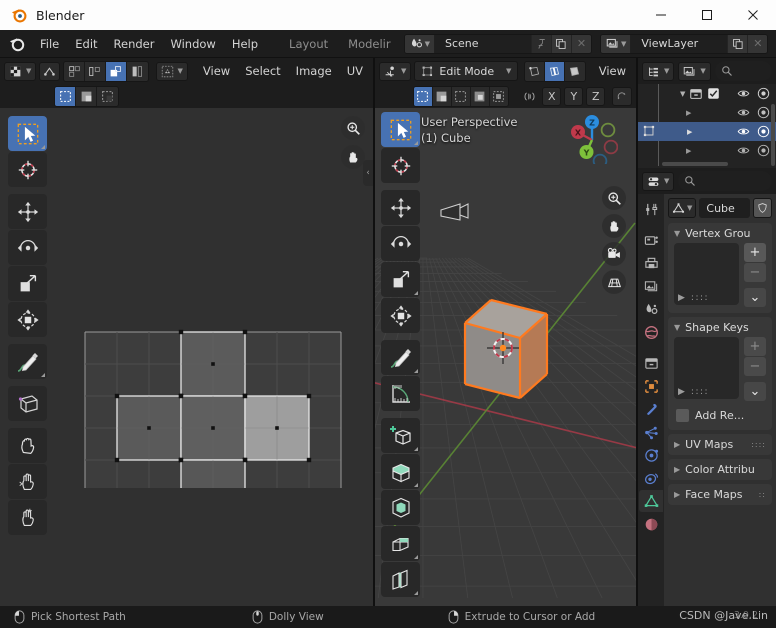 This screenshot has height=628, width=776. I want to click on vp-select-subtract-mode, so click(461, 96).